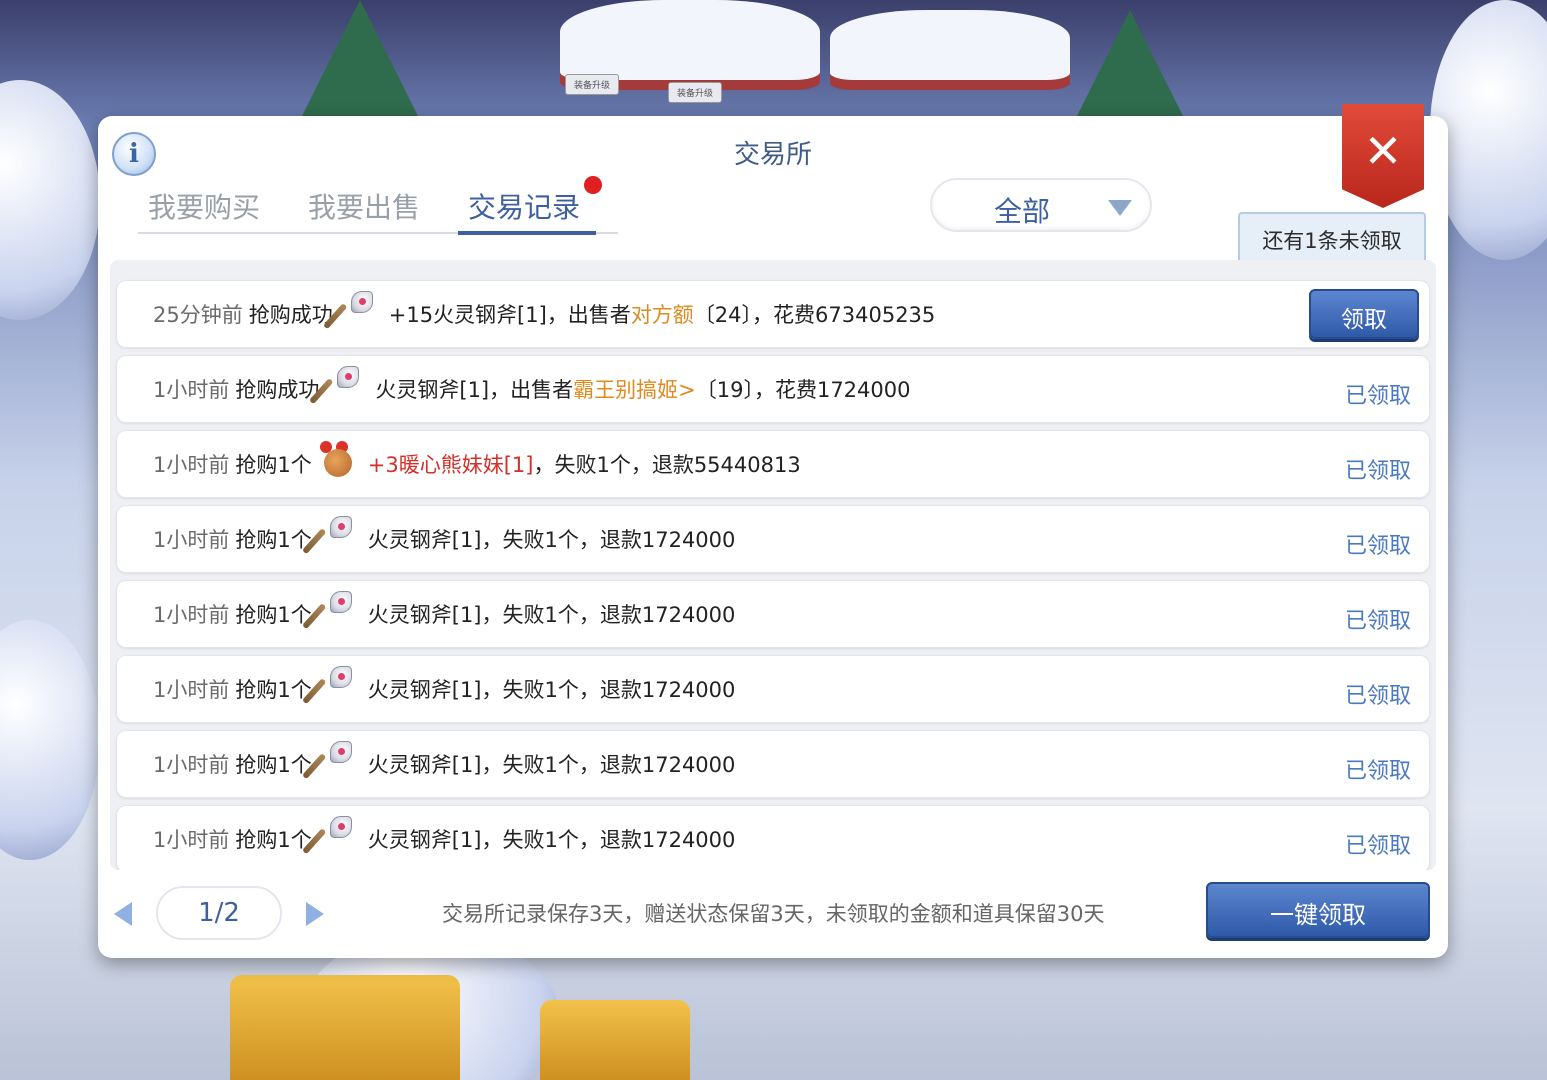 This screenshot has width=1547, height=1080. I want to click on record-seller-name: 霸王别搞姬>, so click(634, 390).